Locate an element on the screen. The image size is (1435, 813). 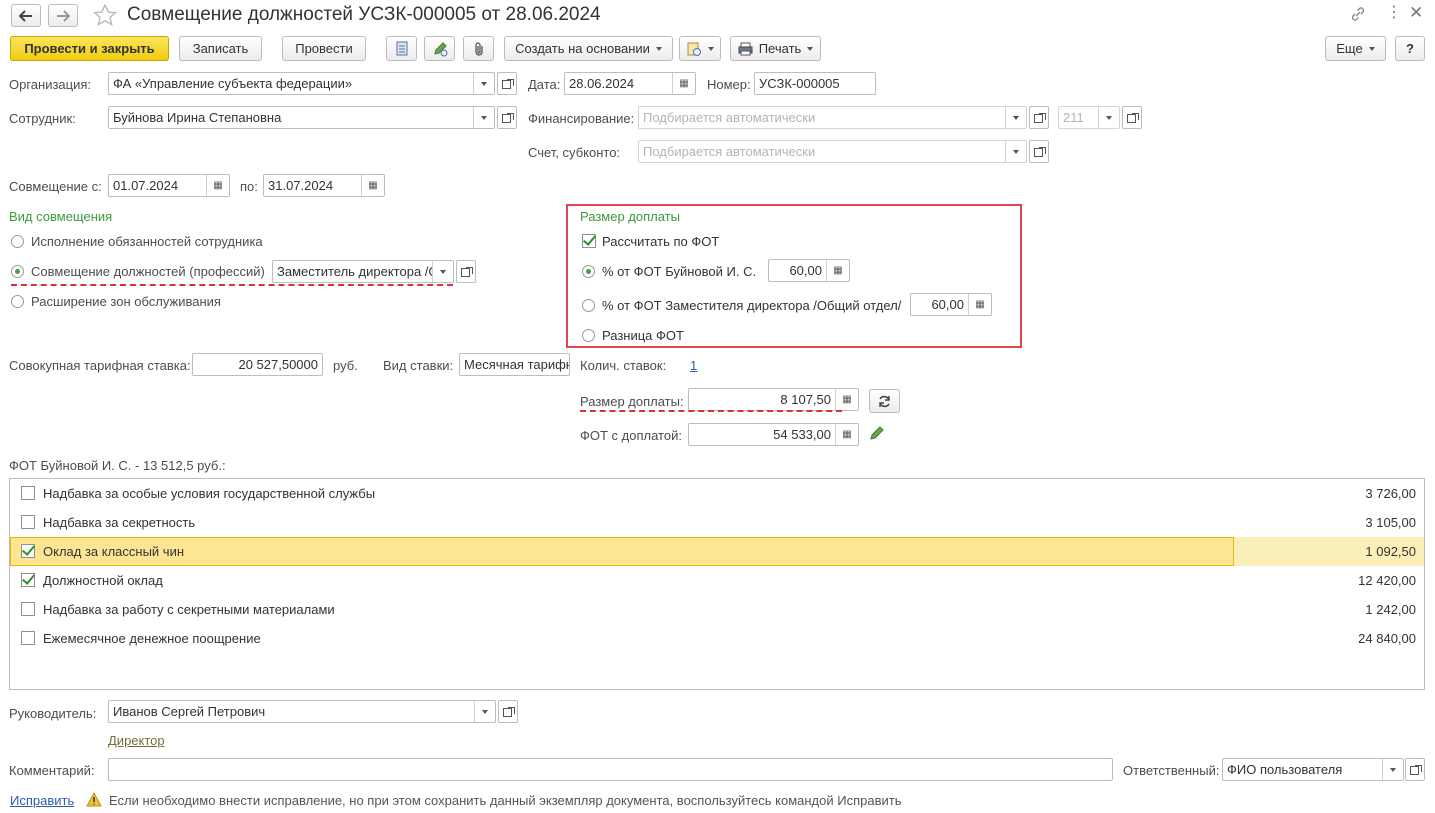
date-value: 28.06.2024 is located at coordinates (602, 83).